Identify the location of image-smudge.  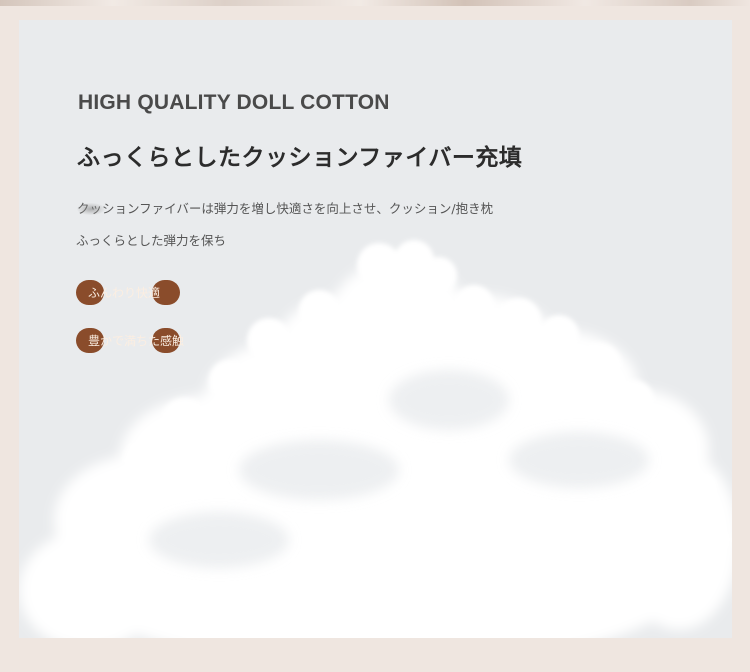
(91, 209).